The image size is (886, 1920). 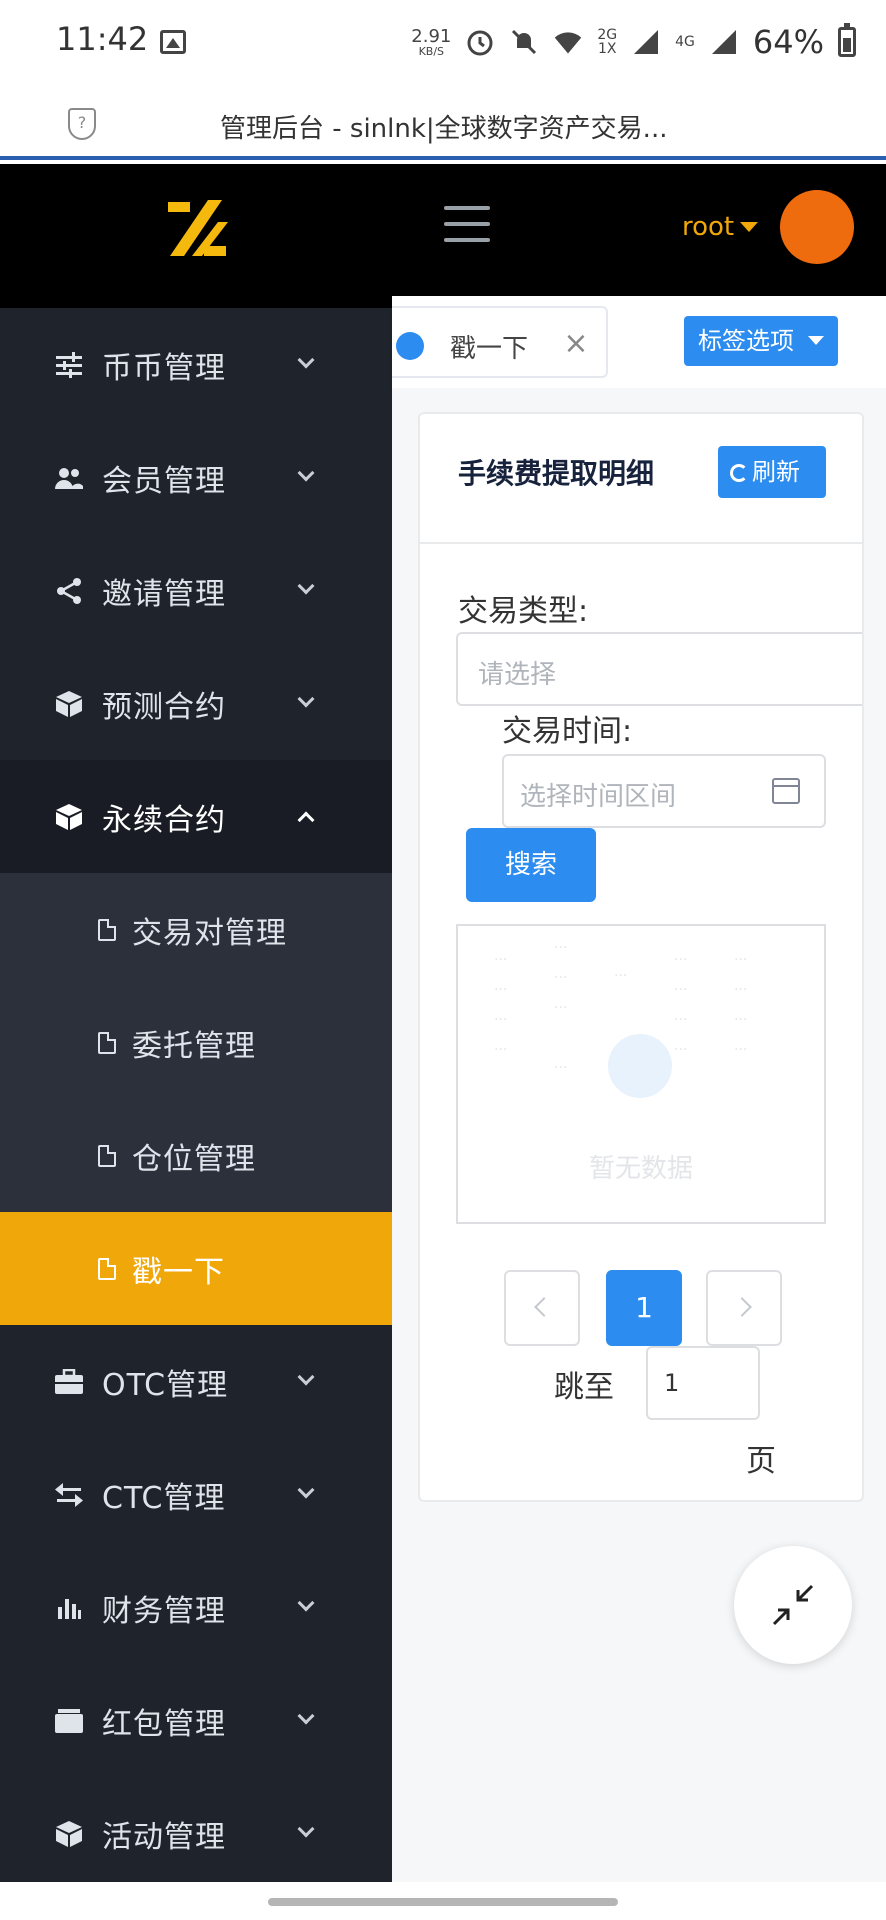 What do you see at coordinates (685, 42) in the screenshot?
I see `sim2-label: 4G` at bounding box center [685, 42].